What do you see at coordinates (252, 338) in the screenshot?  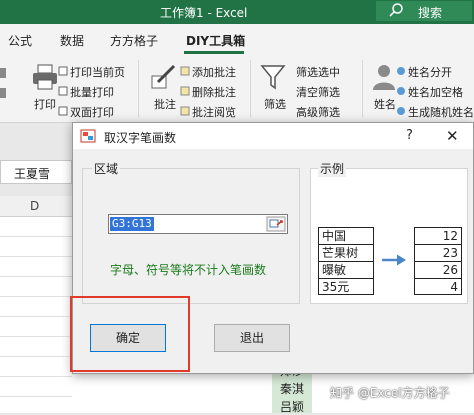 I see `exit-button: 退出` at bounding box center [252, 338].